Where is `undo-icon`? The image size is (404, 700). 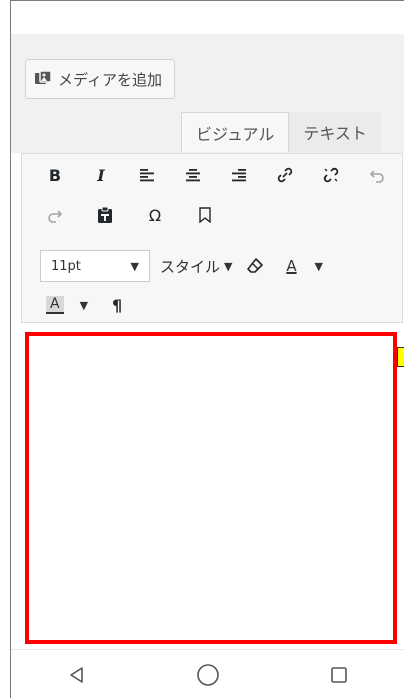 undo-icon is located at coordinates (377, 175).